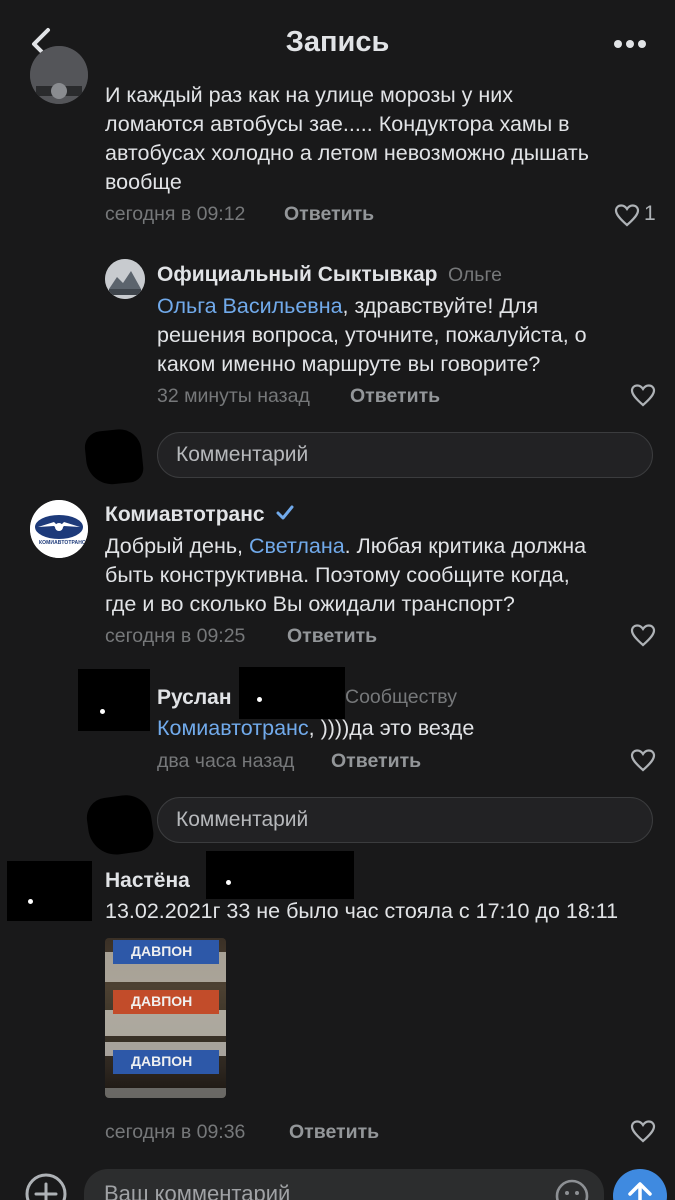 Image resolution: width=675 pixels, height=1200 pixels. I want to click on comment-text-line: И каждый раз как на улице морозы у них, so click(309, 95).